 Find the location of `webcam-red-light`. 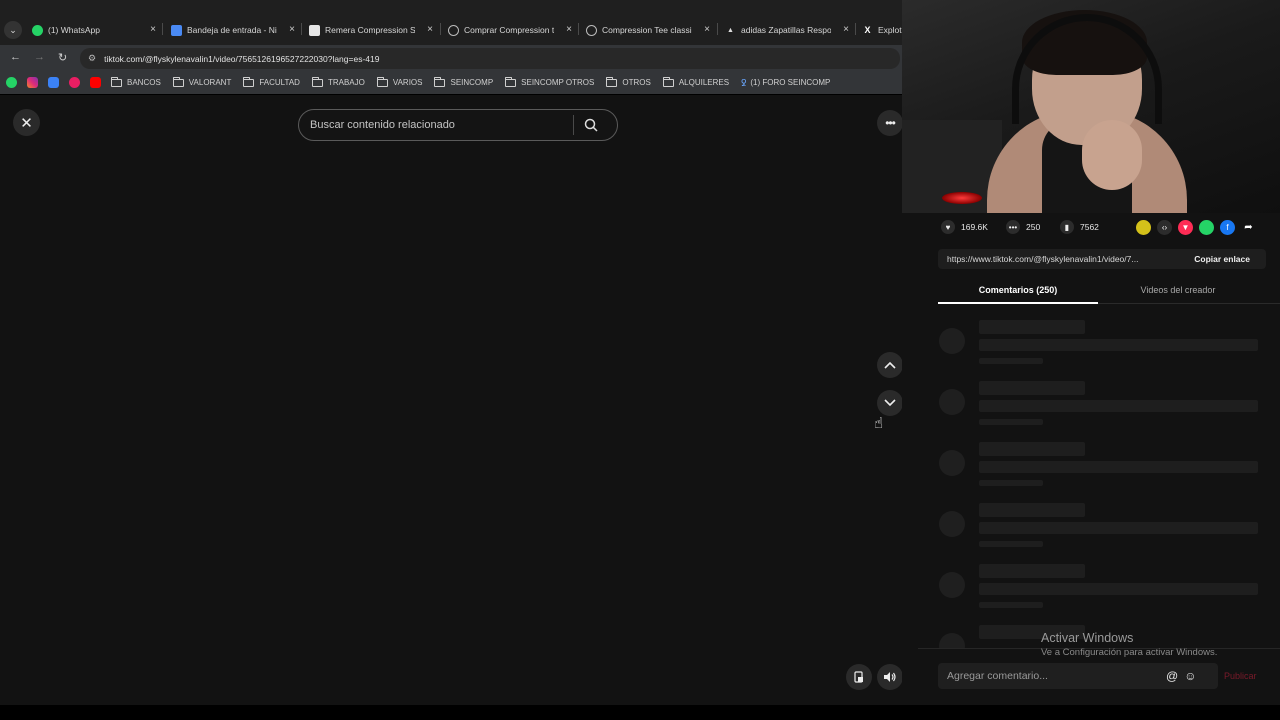

webcam-red-light is located at coordinates (962, 198).